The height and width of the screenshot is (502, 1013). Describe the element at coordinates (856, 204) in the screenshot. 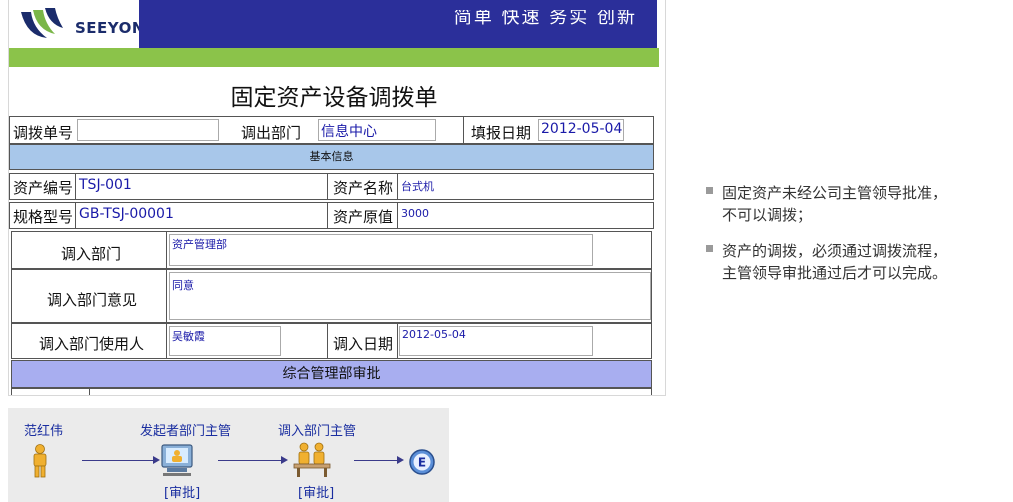

I see `note-item: 固定资产未经公司主管领导批准， 不可以调拨；` at that location.